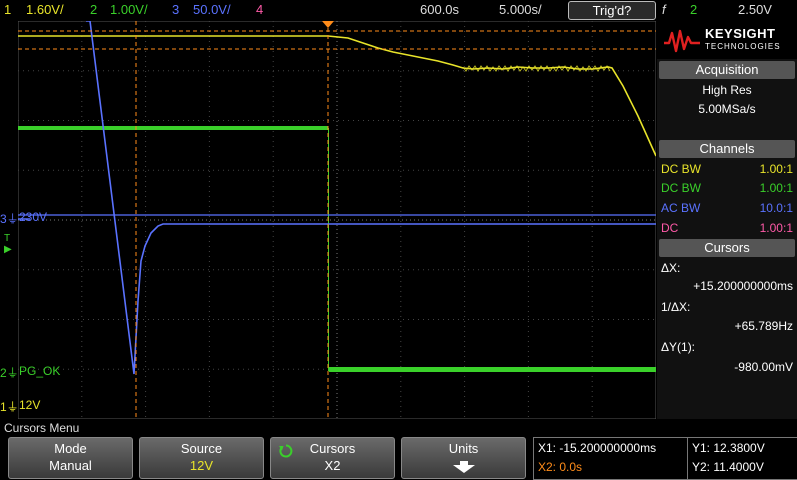 The height and width of the screenshot is (480, 797). What do you see at coordinates (9, 372) in the screenshot?
I see `ch2-ground-marker: 2⏚` at bounding box center [9, 372].